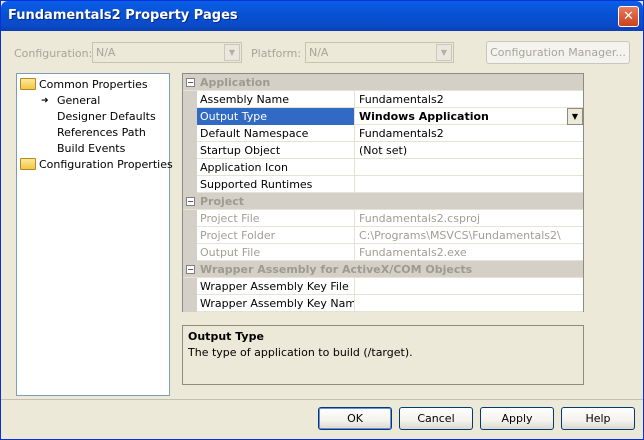 The height and width of the screenshot is (440, 644). What do you see at coordinates (322, 16) in the screenshot?
I see `title-bar: Fundamentals2 Property Pages ✕` at bounding box center [322, 16].